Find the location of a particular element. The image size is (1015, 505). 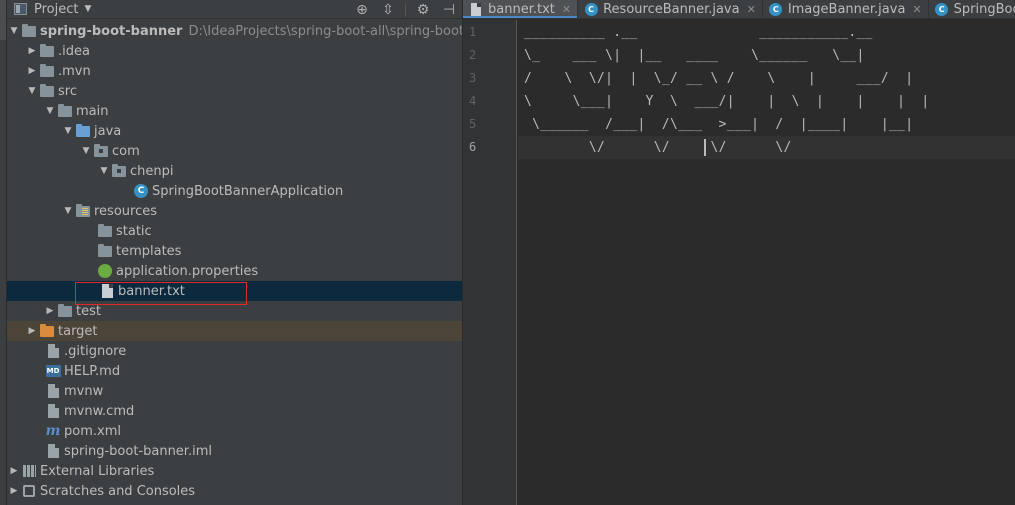

collapse-icon: ⇳ is located at coordinates (388, 9).